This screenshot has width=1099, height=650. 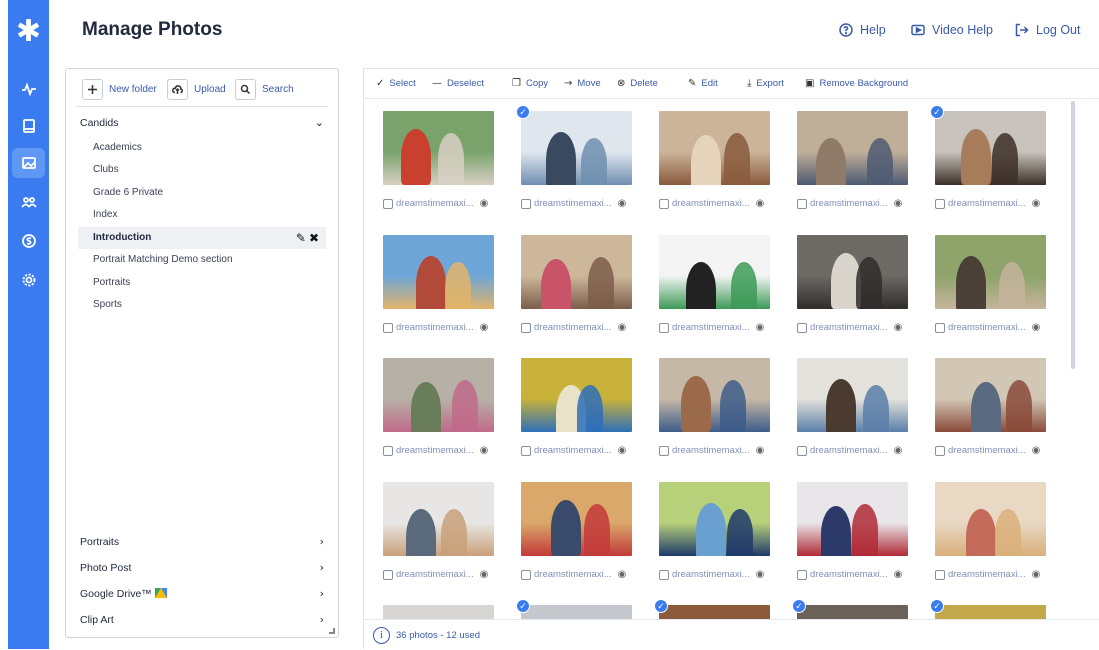 What do you see at coordinates (582, 83) in the screenshot?
I see `move-button: → Move` at bounding box center [582, 83].